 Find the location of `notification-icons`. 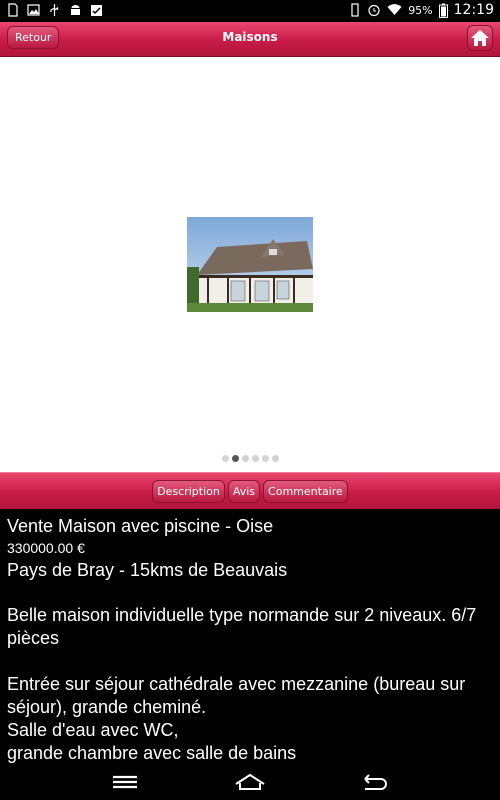

notification-icons is located at coordinates (54, 10).